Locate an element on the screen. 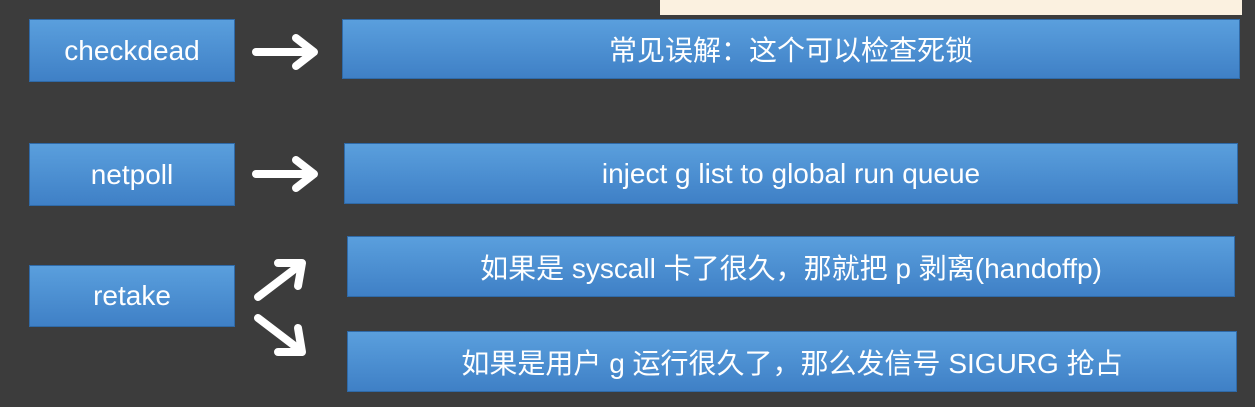 The image size is (1255, 407). desc-retake-preempt: 如果是用户 g 运行很久了，那么发信号 SIGURG 抢占 is located at coordinates (792, 361).